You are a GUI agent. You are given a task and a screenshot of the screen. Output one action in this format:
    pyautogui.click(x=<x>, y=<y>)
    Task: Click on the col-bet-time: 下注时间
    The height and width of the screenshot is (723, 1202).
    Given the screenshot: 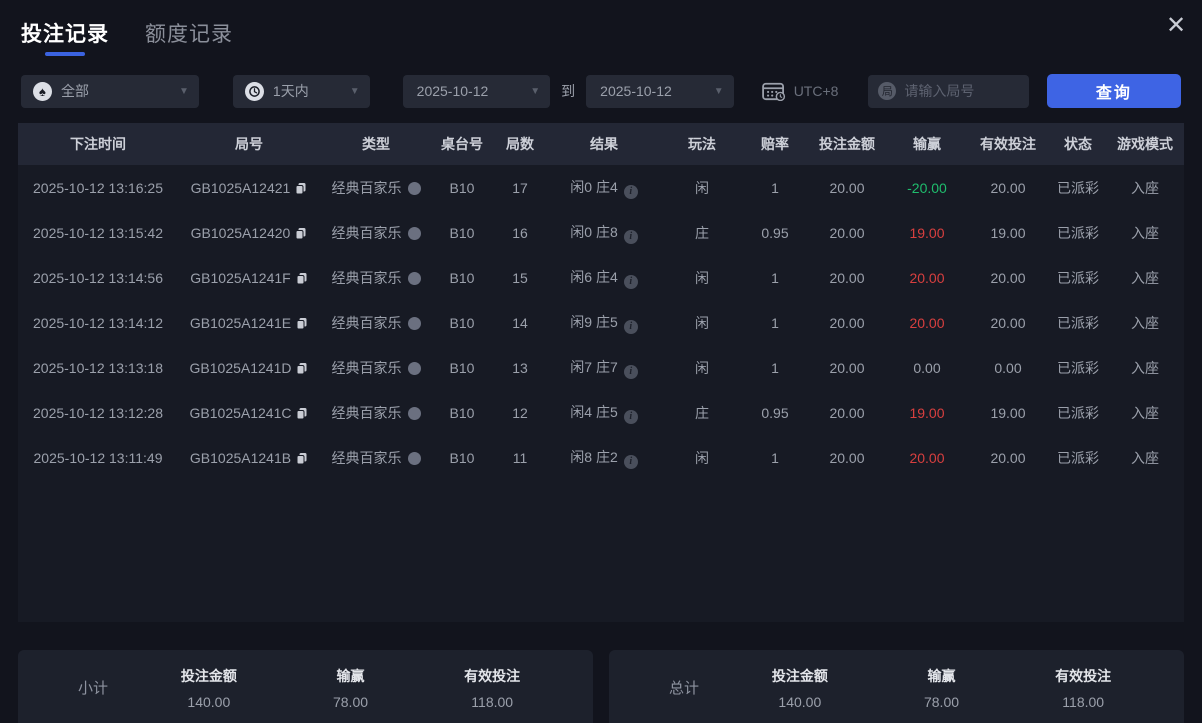 What is the action you would take?
    pyautogui.click(x=98, y=144)
    